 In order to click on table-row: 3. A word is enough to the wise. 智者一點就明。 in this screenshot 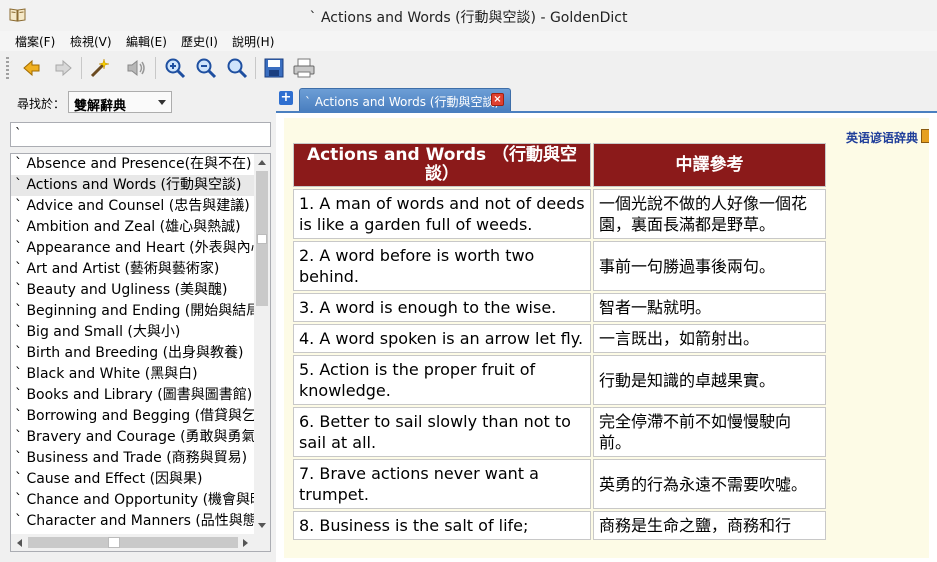, I will do `click(559, 307)`.